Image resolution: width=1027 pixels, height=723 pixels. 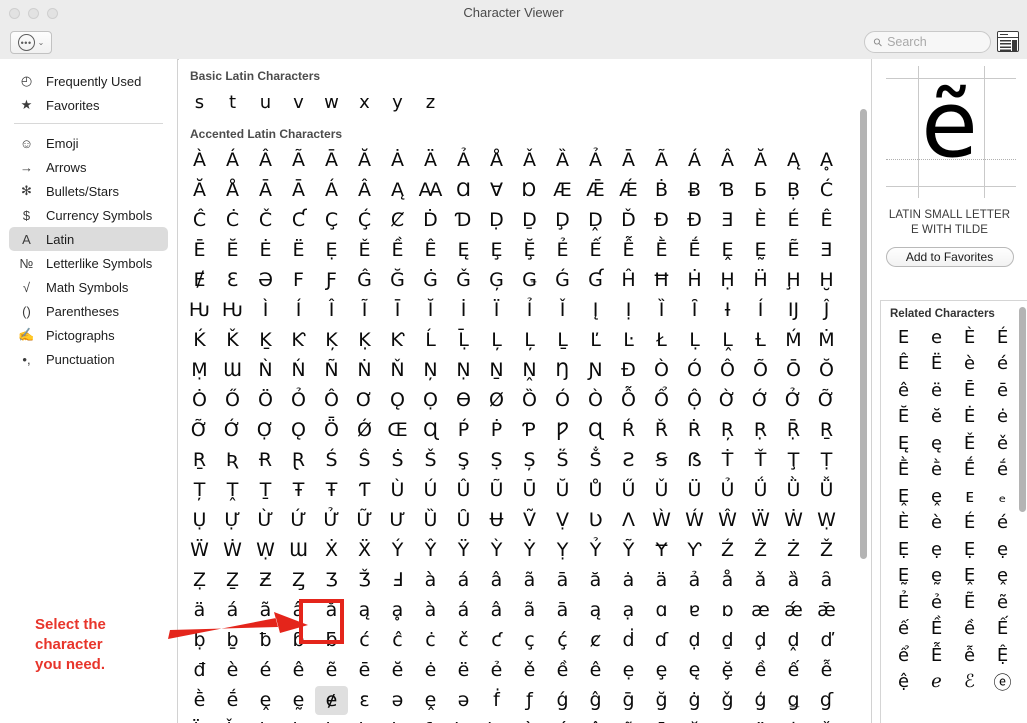 I want to click on character-cell: Ǥ, so click(x=529, y=280).